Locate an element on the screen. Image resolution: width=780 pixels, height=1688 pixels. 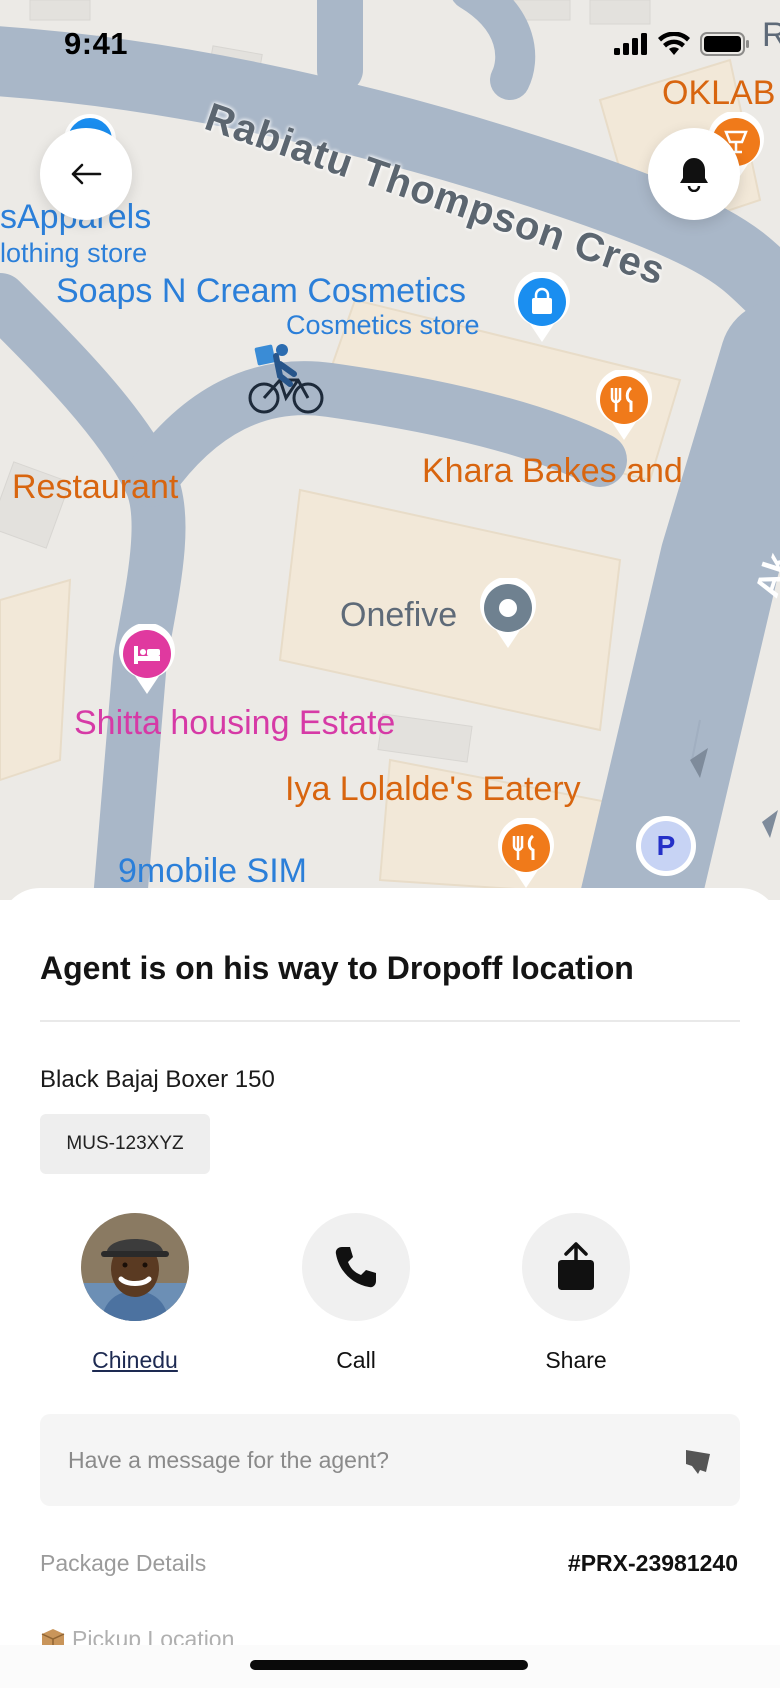
status-icons is located at coordinates (682, 44).